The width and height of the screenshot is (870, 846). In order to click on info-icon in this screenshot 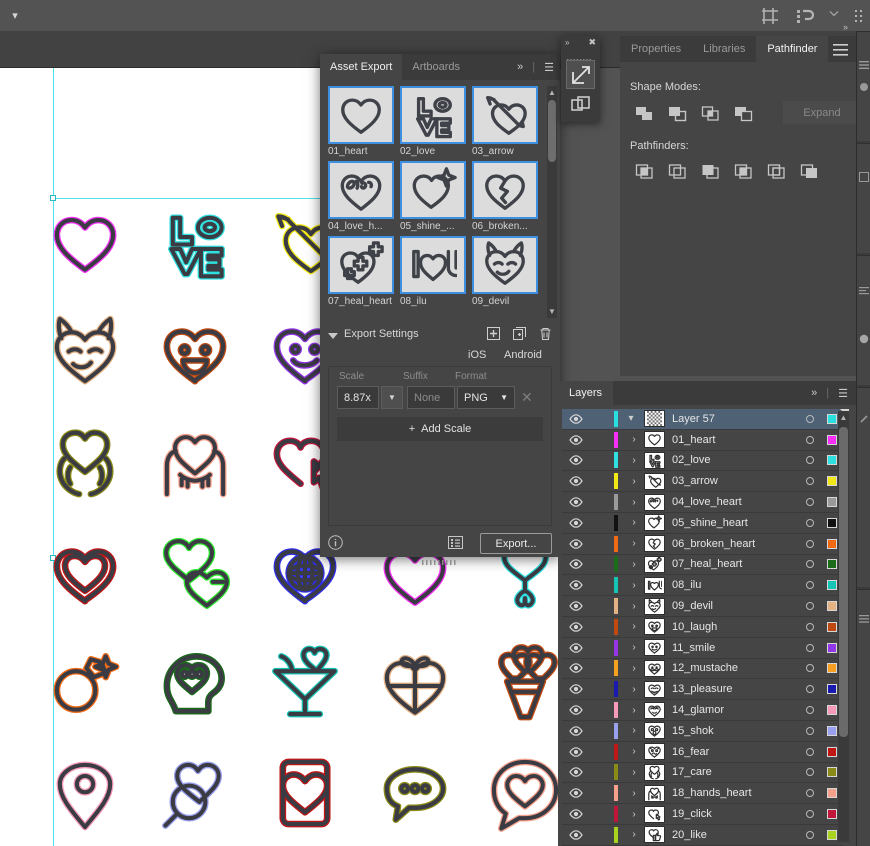, I will do `click(335, 545)`.